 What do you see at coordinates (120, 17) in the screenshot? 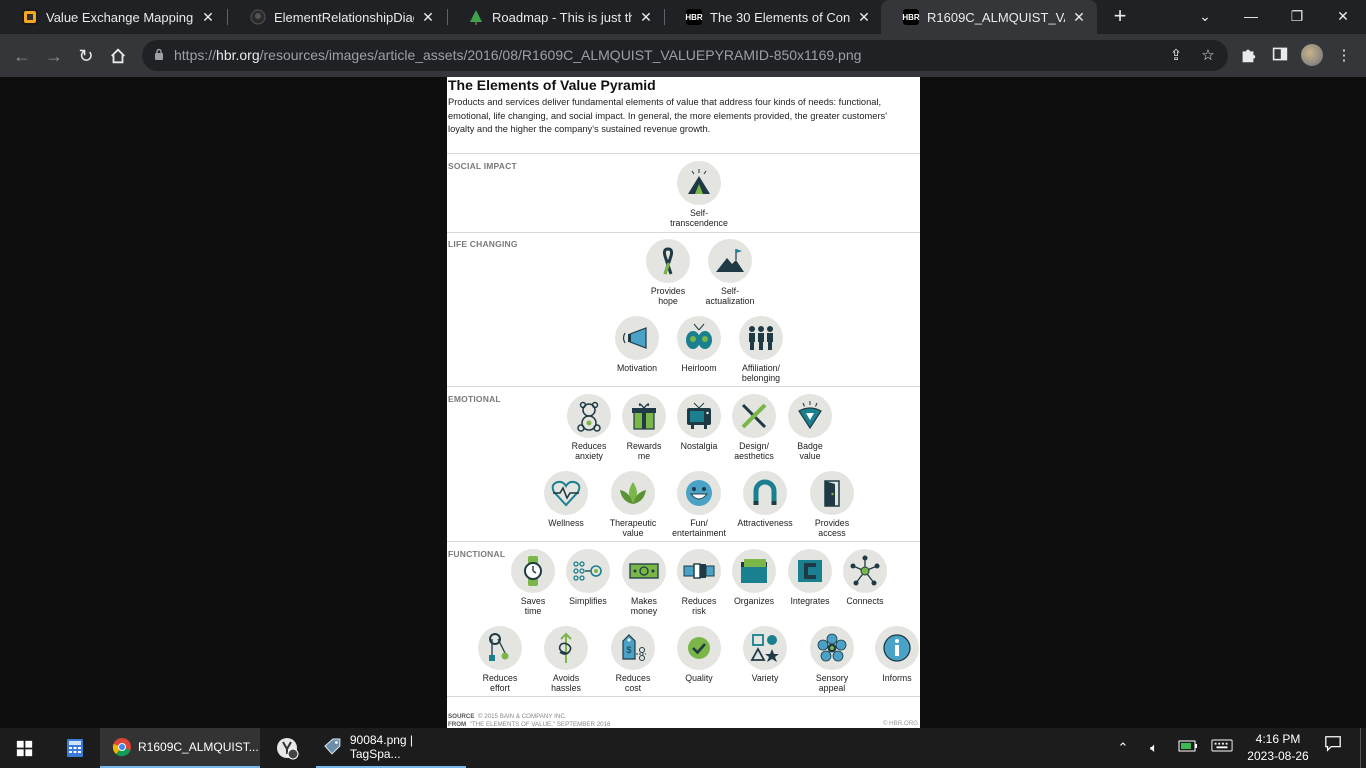
I see `tab-title: Value Exchange Mapping Gu` at bounding box center [120, 17].